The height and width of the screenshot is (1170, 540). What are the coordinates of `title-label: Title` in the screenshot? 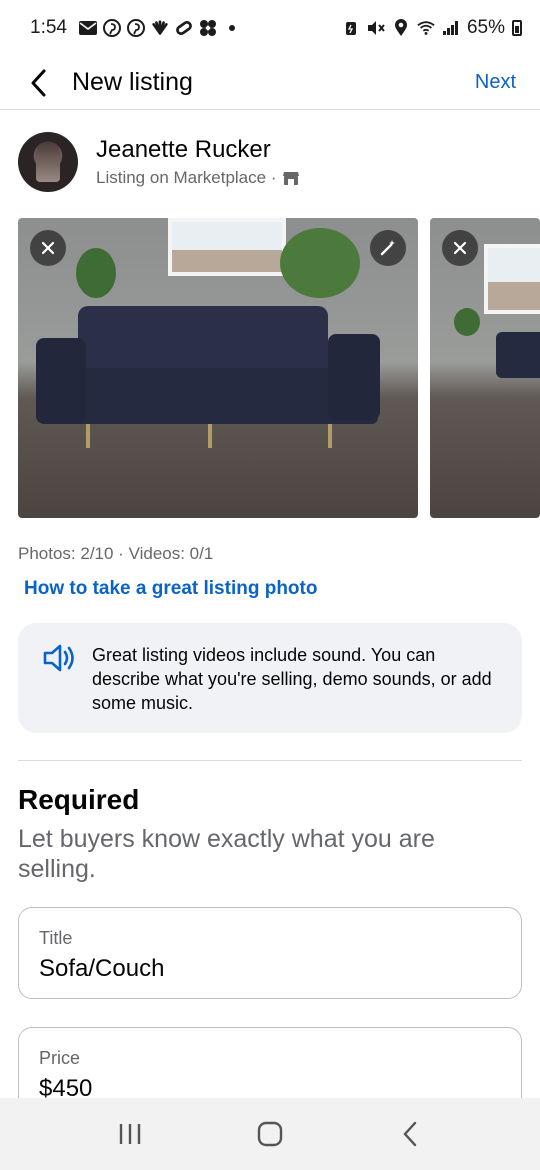 It's located at (56, 938).